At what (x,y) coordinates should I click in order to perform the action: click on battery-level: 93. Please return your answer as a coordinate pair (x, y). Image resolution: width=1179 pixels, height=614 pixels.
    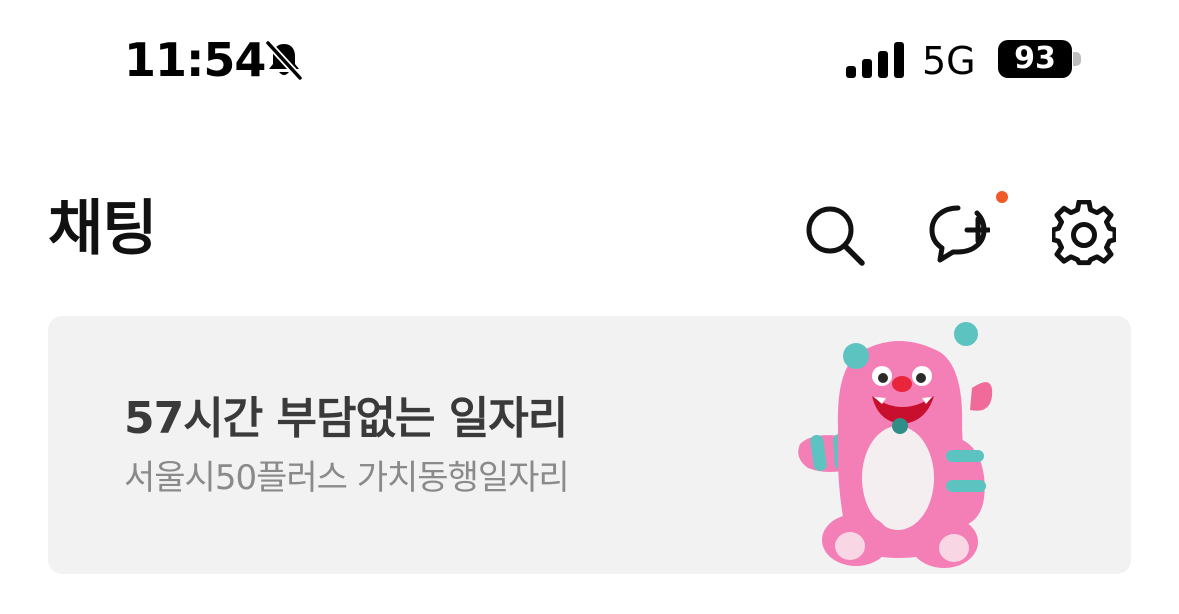
    Looking at the image, I should click on (1035, 58).